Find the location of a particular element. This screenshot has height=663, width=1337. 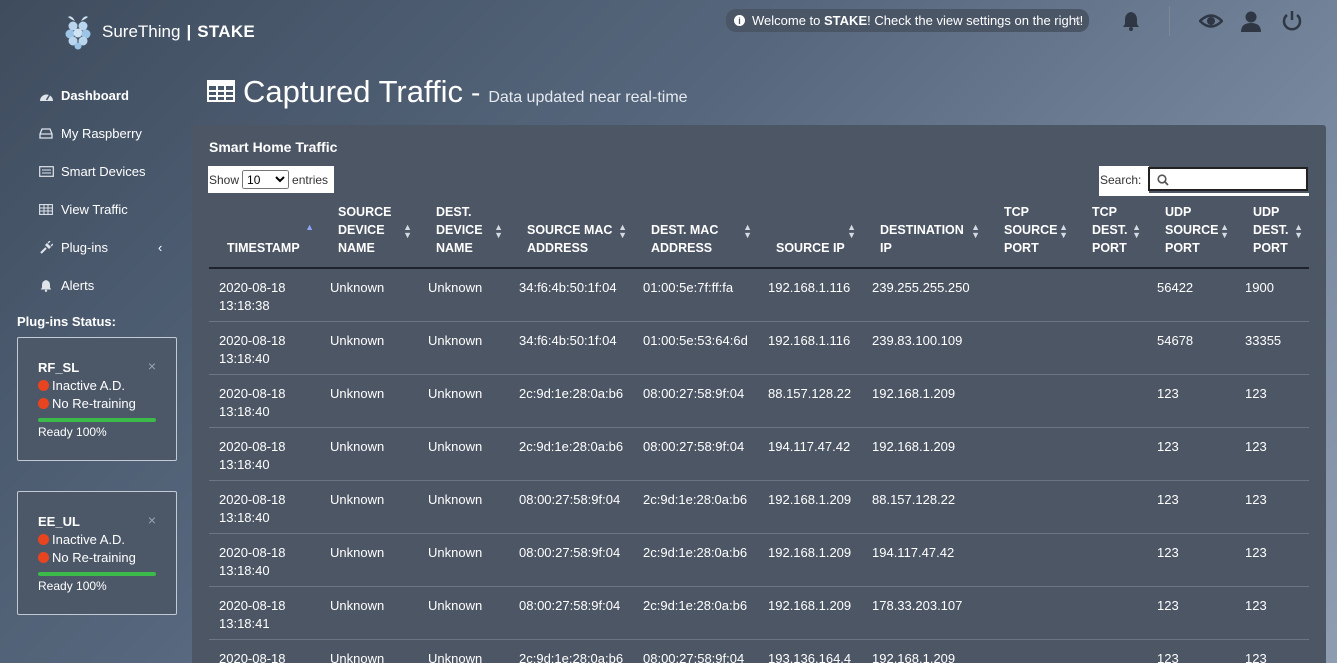

column-header-dest-mac: DEST. MAC ADDRESS ▲ ▼ is located at coordinates (695, 236).